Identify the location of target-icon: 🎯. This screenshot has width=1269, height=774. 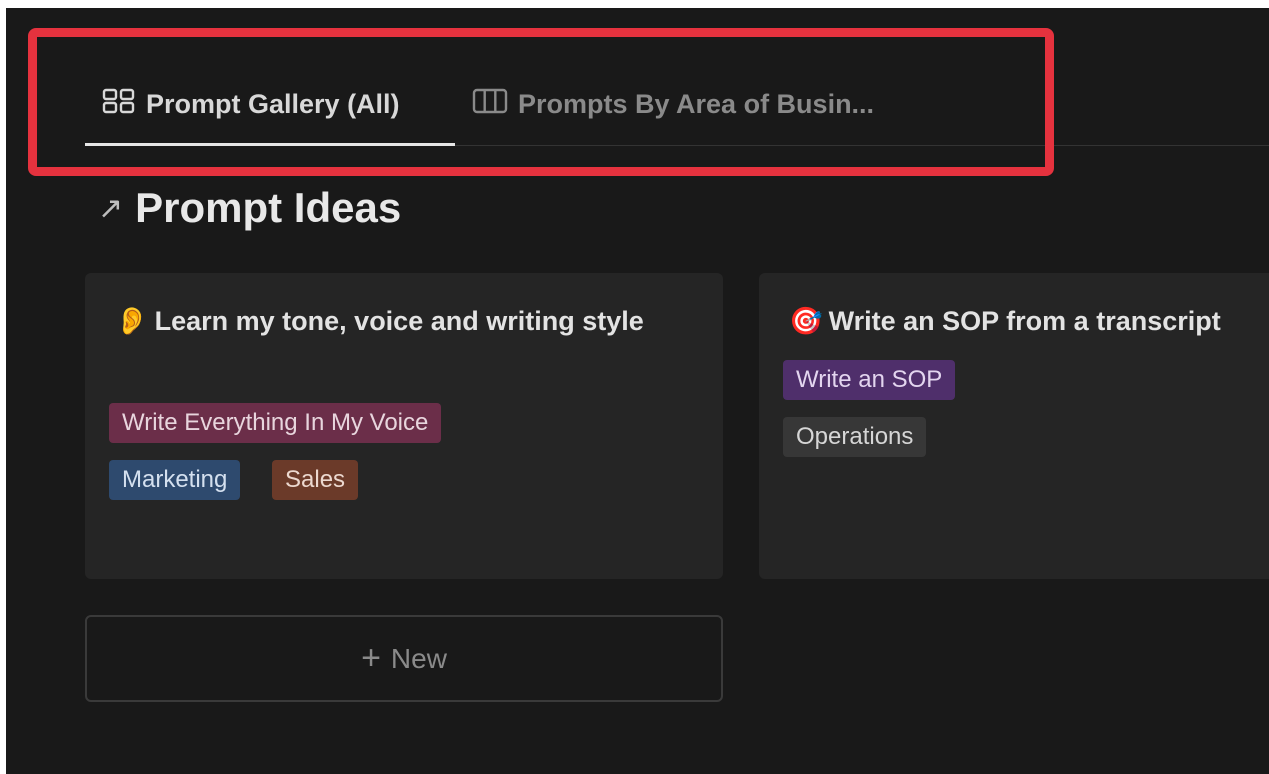
(806, 321).